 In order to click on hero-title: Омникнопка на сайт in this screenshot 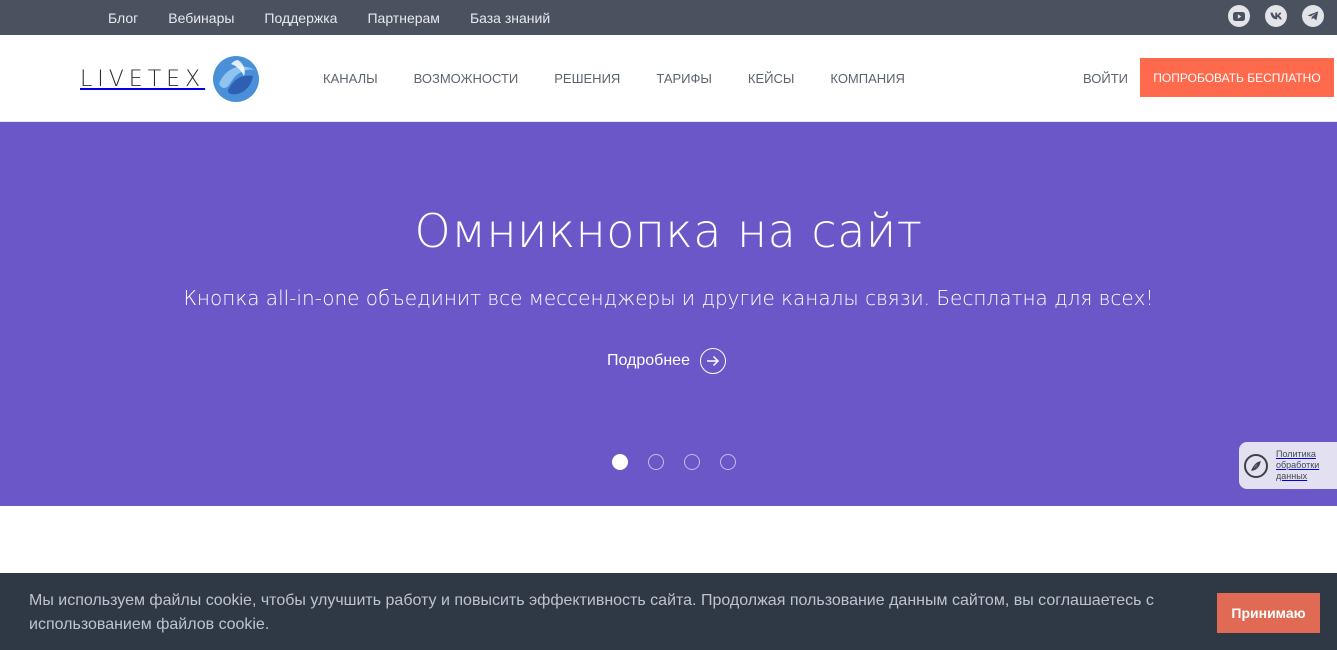, I will do `click(668, 231)`.